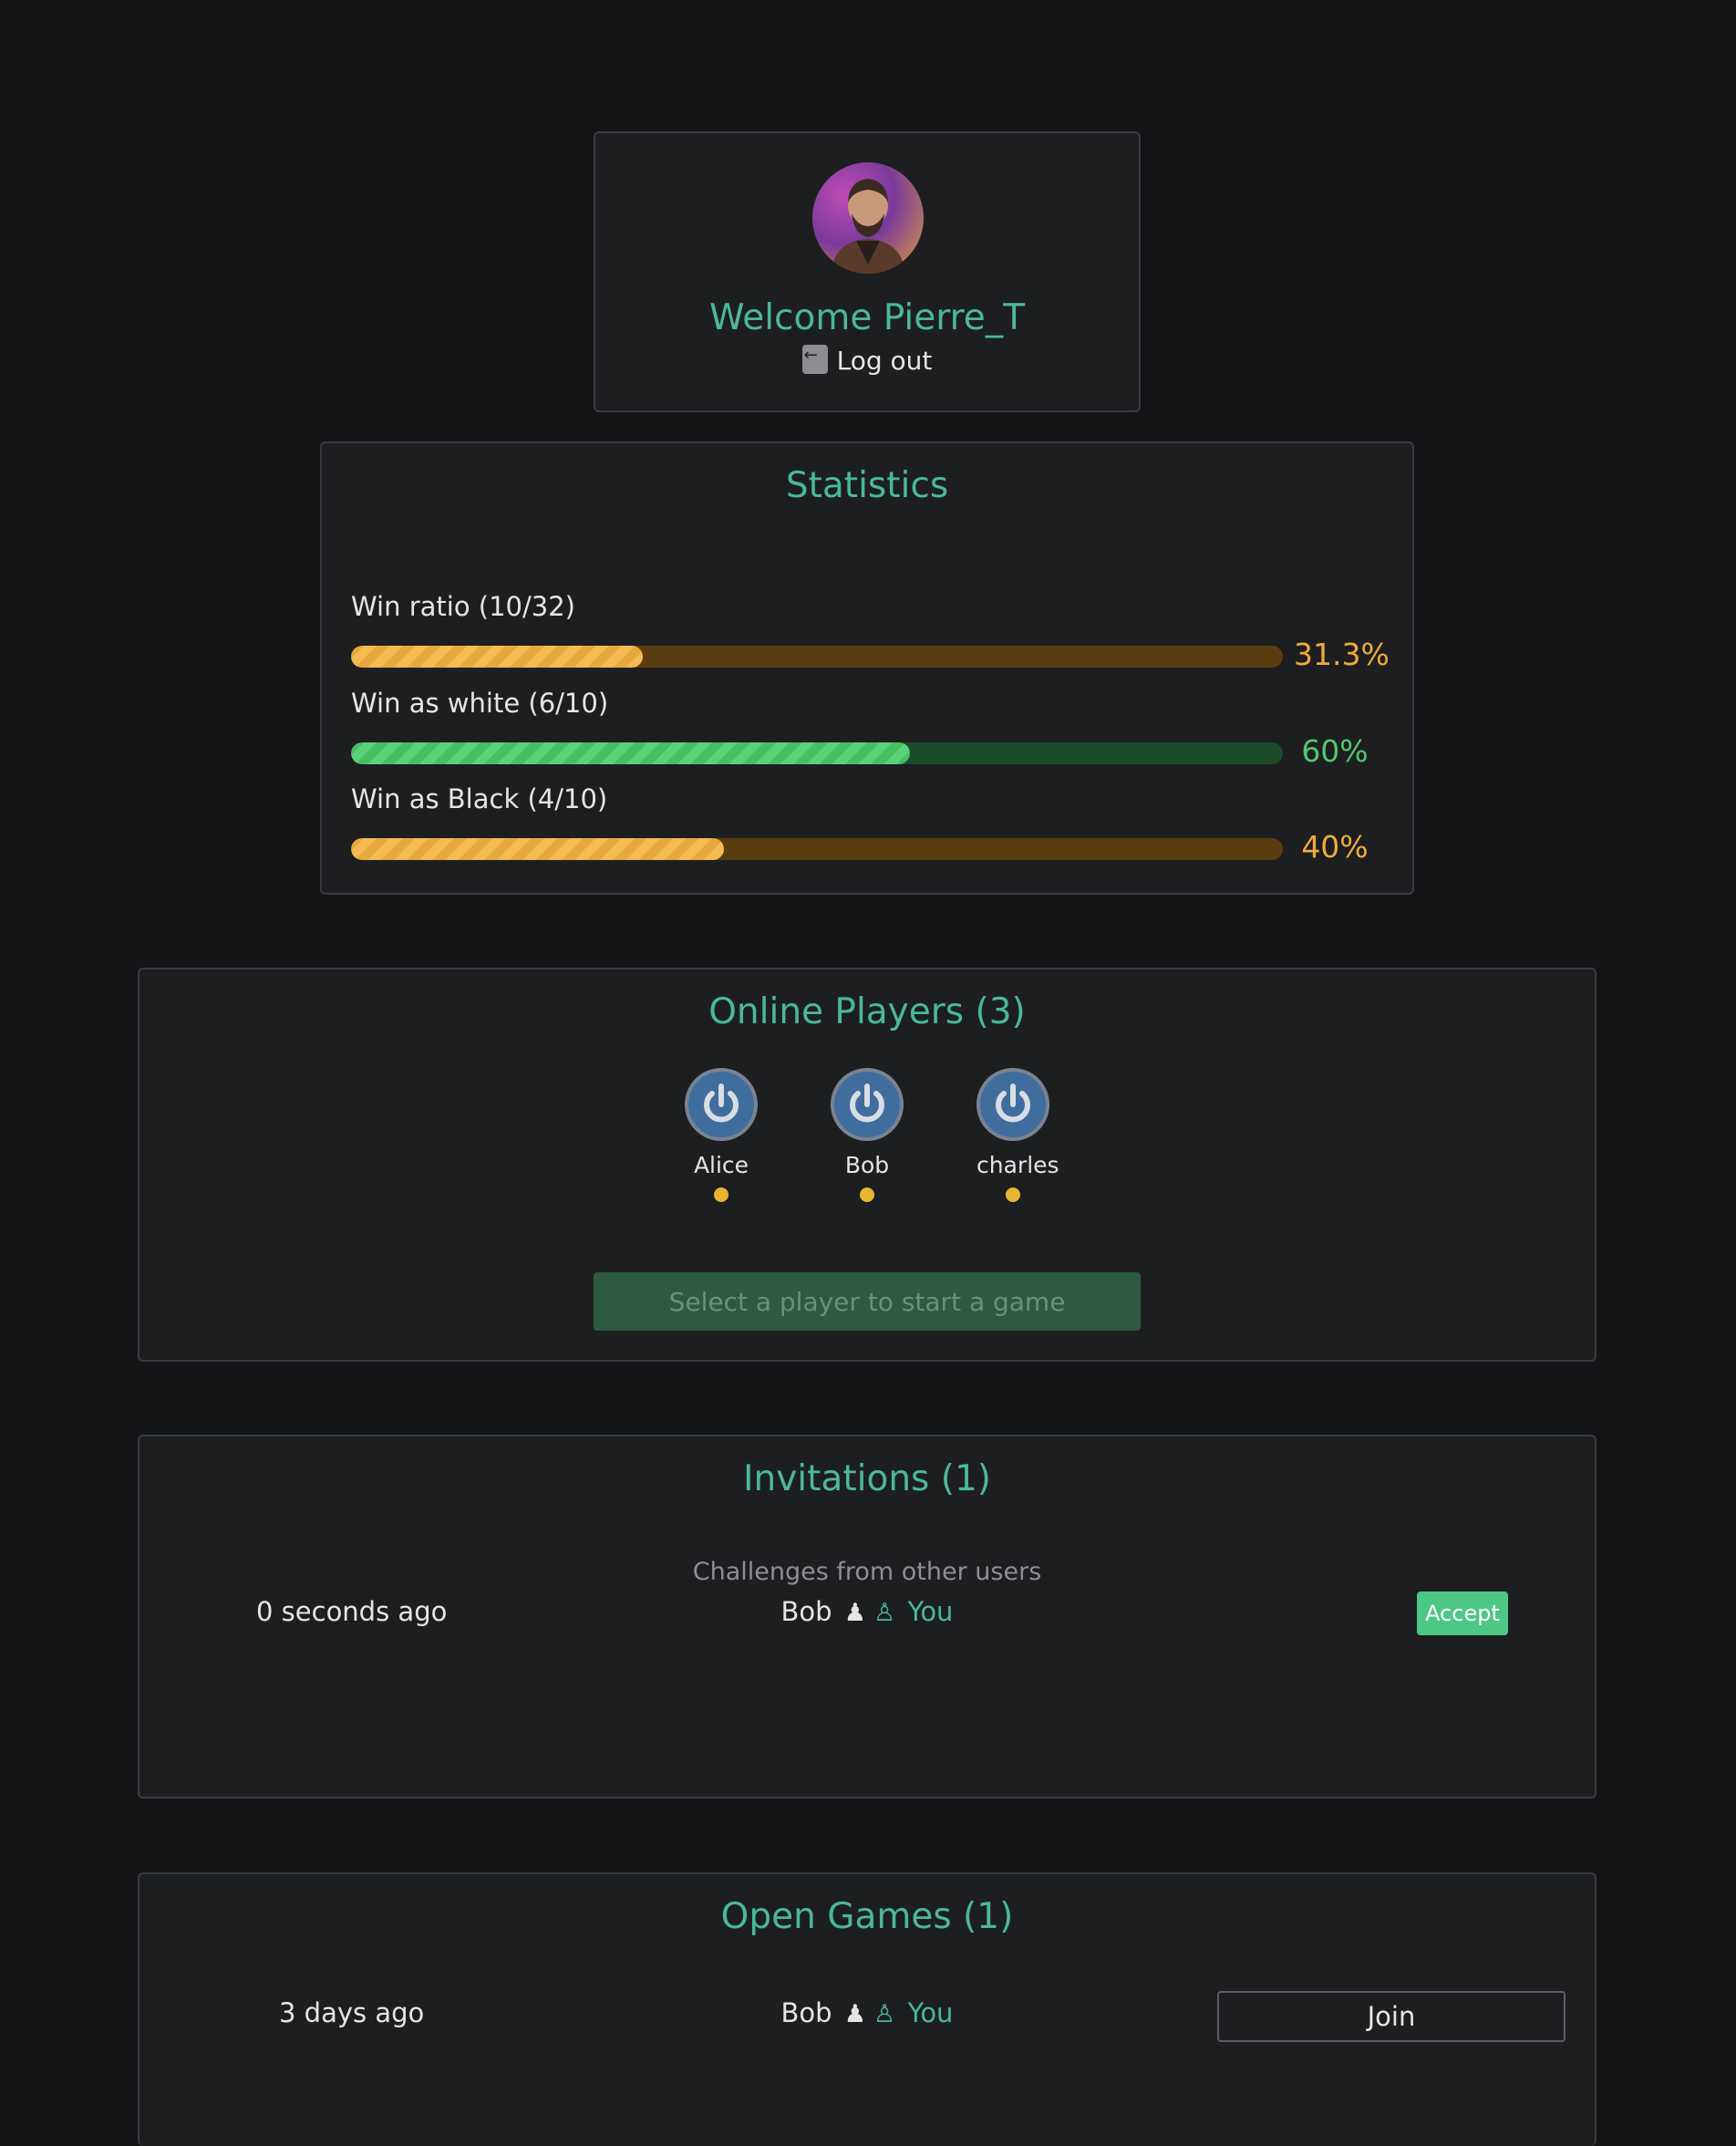 The width and height of the screenshot is (1736, 2146). I want to click on player-alice: Alice, so click(721, 1135).